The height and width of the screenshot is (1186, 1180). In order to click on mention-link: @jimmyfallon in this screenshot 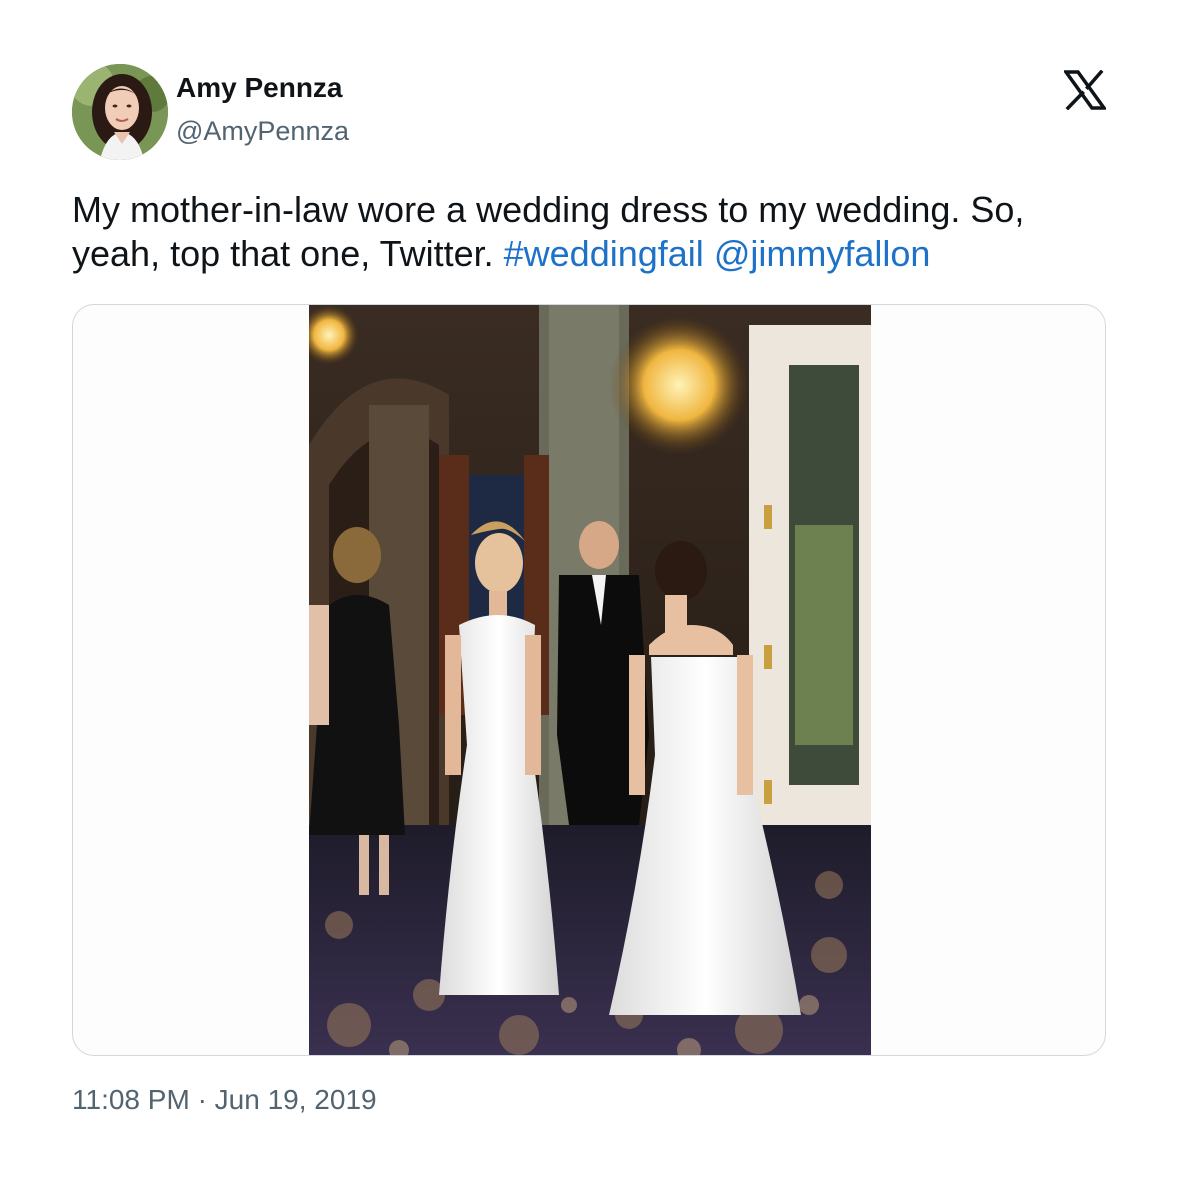, I will do `click(822, 253)`.